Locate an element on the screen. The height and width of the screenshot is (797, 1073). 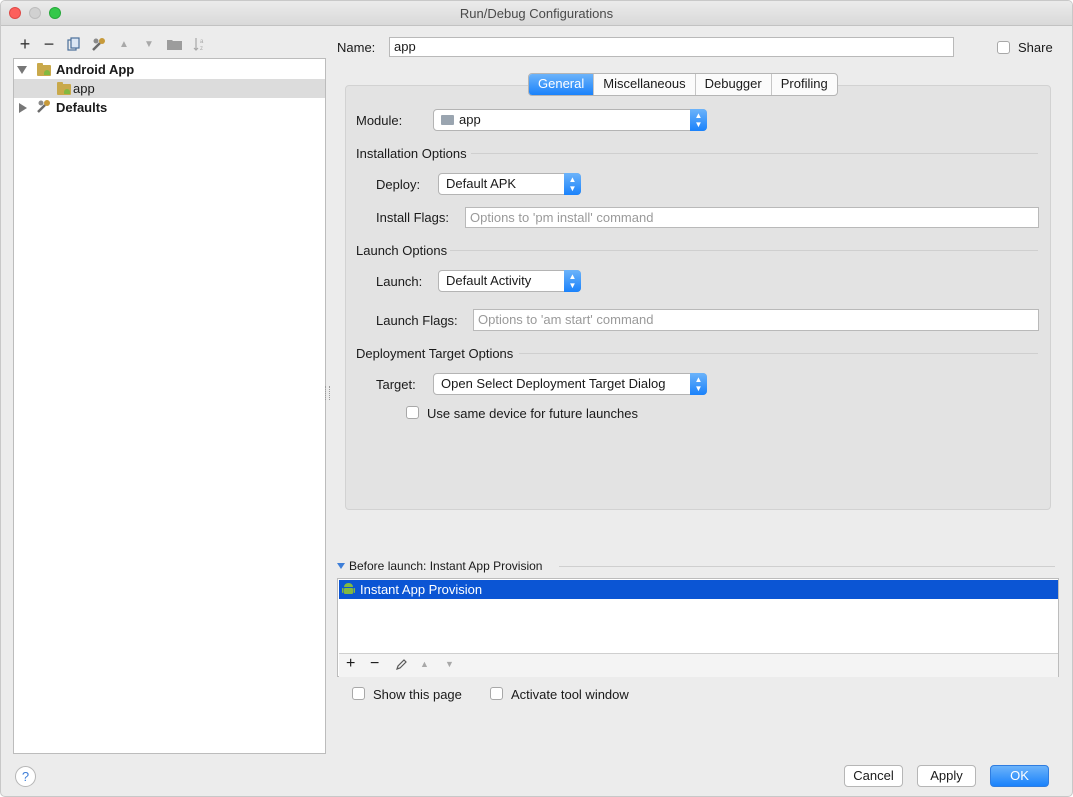
sort-icon: az is located at coordinates (200, 44).